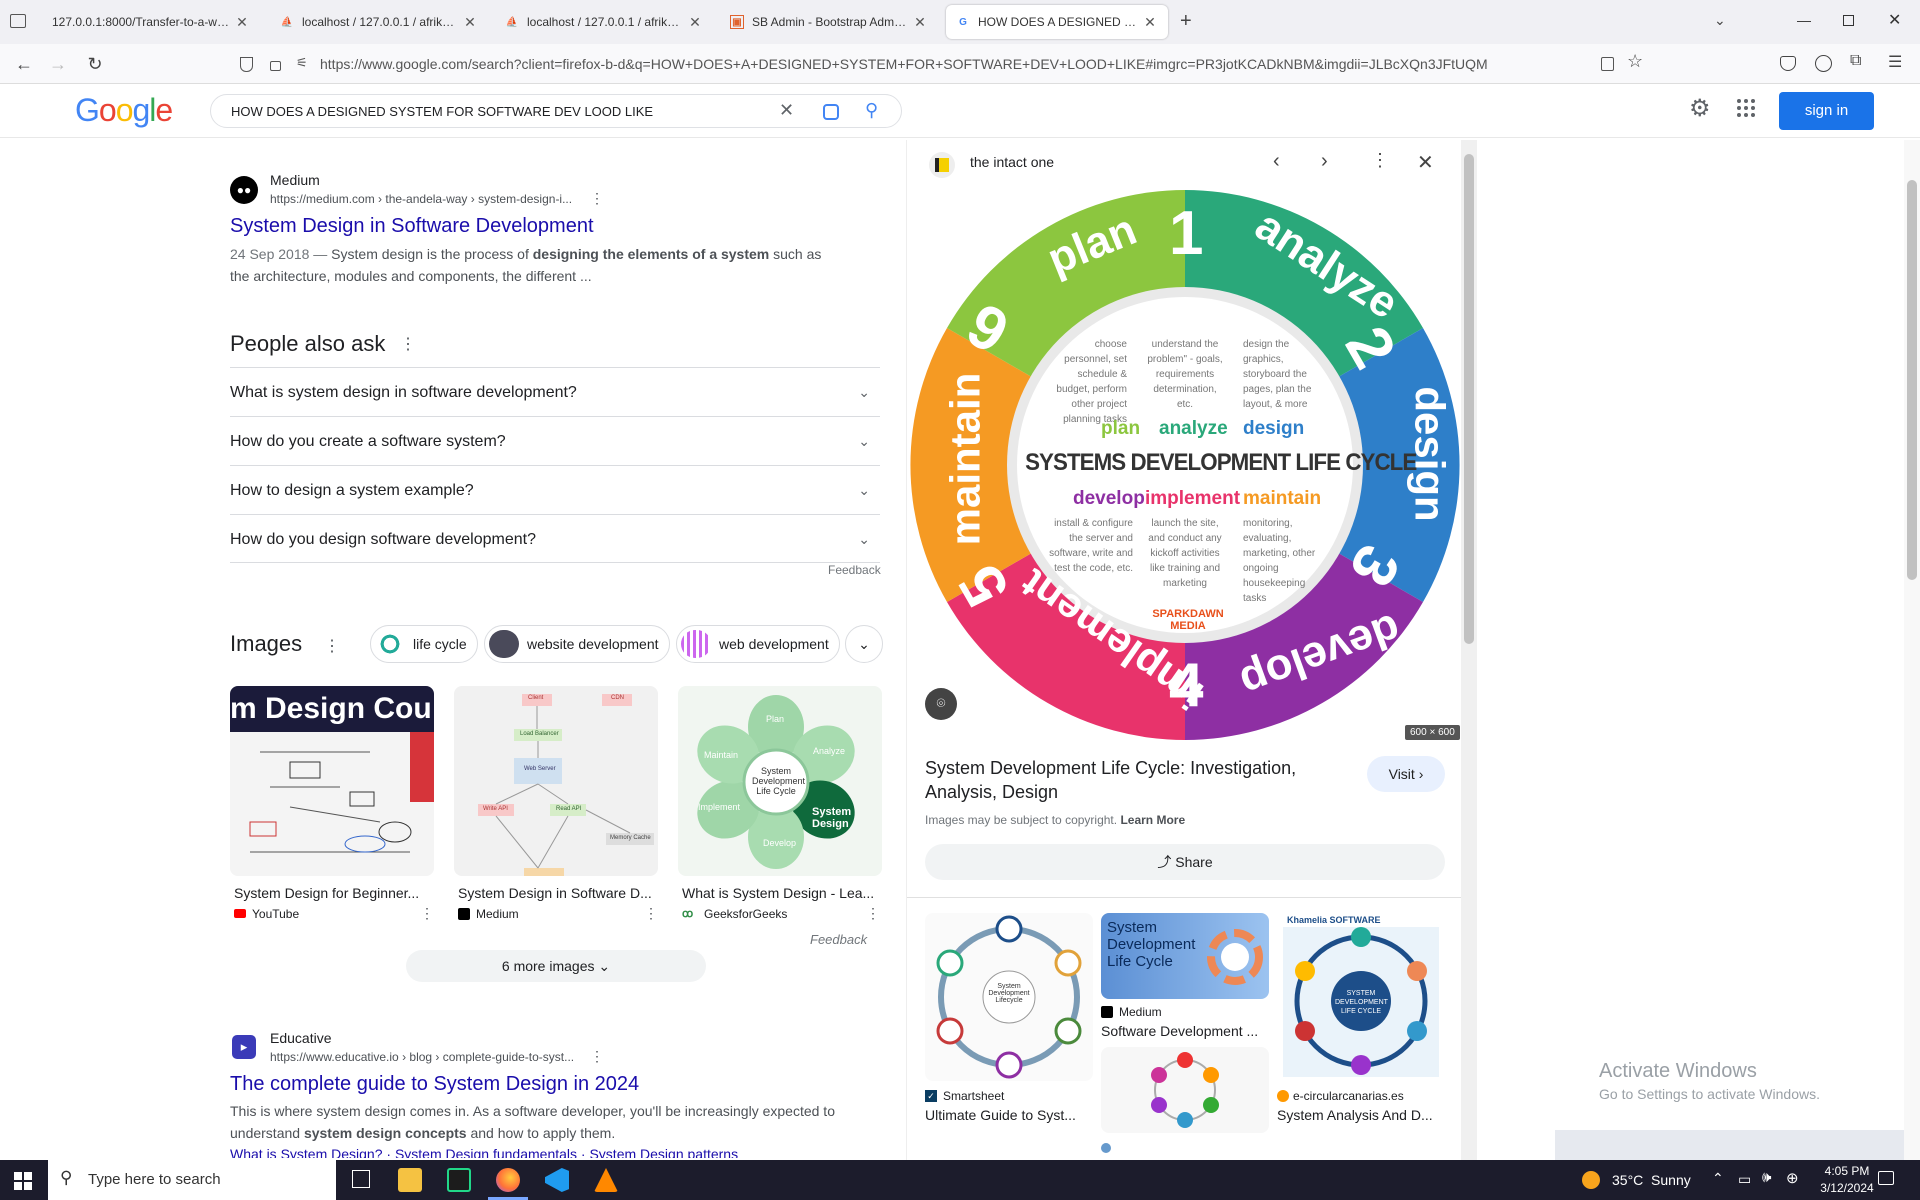  I want to click on reload-icon: ↻, so click(95, 64).